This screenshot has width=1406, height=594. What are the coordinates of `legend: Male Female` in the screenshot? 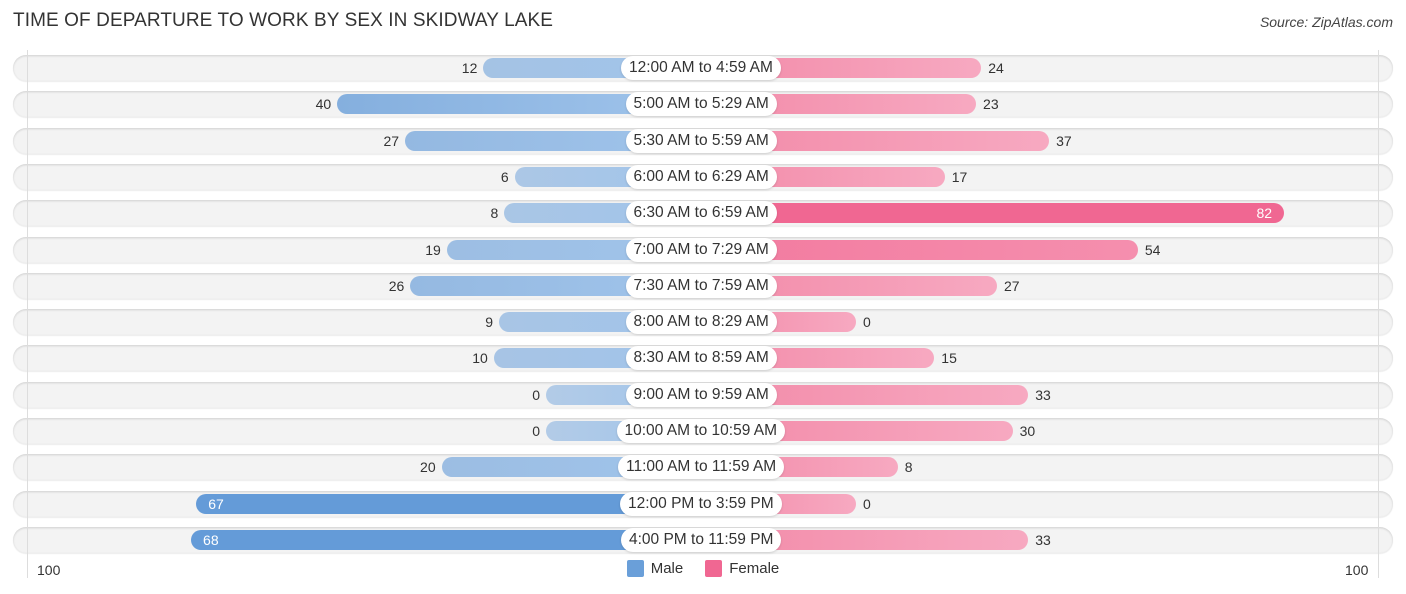 It's located at (703, 568).